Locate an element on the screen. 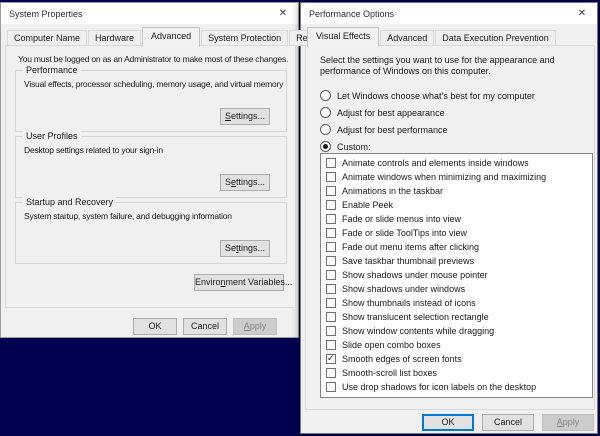 This screenshot has height=436, width=600. visual-effect-label: Enable Peek is located at coordinates (368, 205).